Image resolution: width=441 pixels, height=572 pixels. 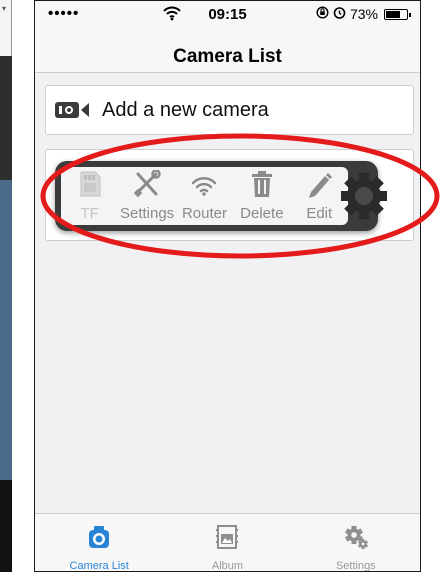 I want to click on tab-camera-list: Camera List, so click(x=99, y=542).